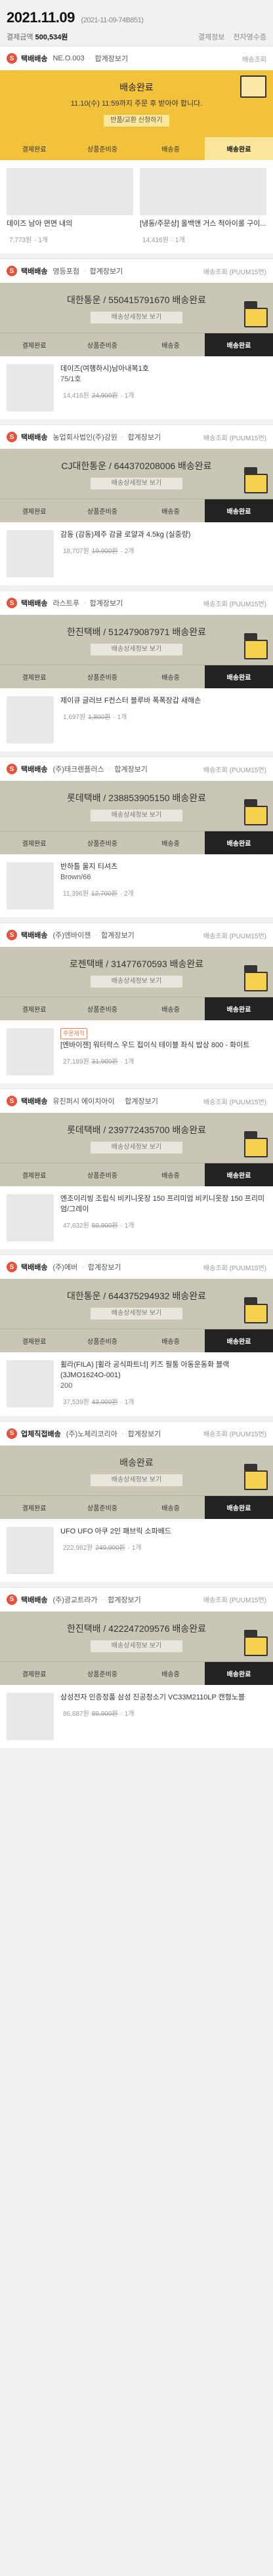 The image size is (273, 2576). Describe the element at coordinates (203, 239) in the screenshot. I see `product-price: 14,416원 · 1개` at that location.